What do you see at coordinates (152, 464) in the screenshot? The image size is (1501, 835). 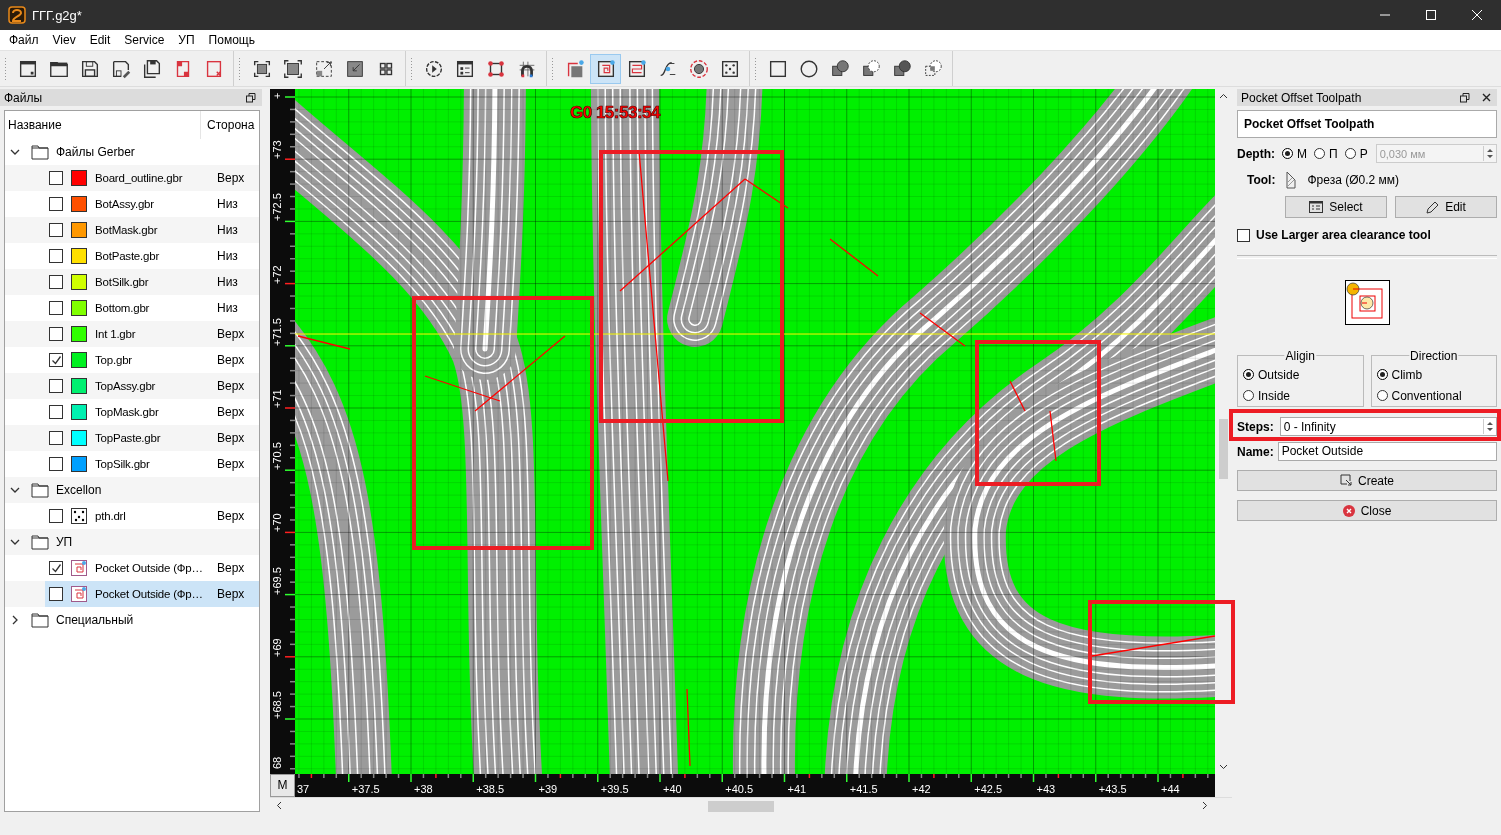 I see `tree-item: TopSilk.gbr Верх` at bounding box center [152, 464].